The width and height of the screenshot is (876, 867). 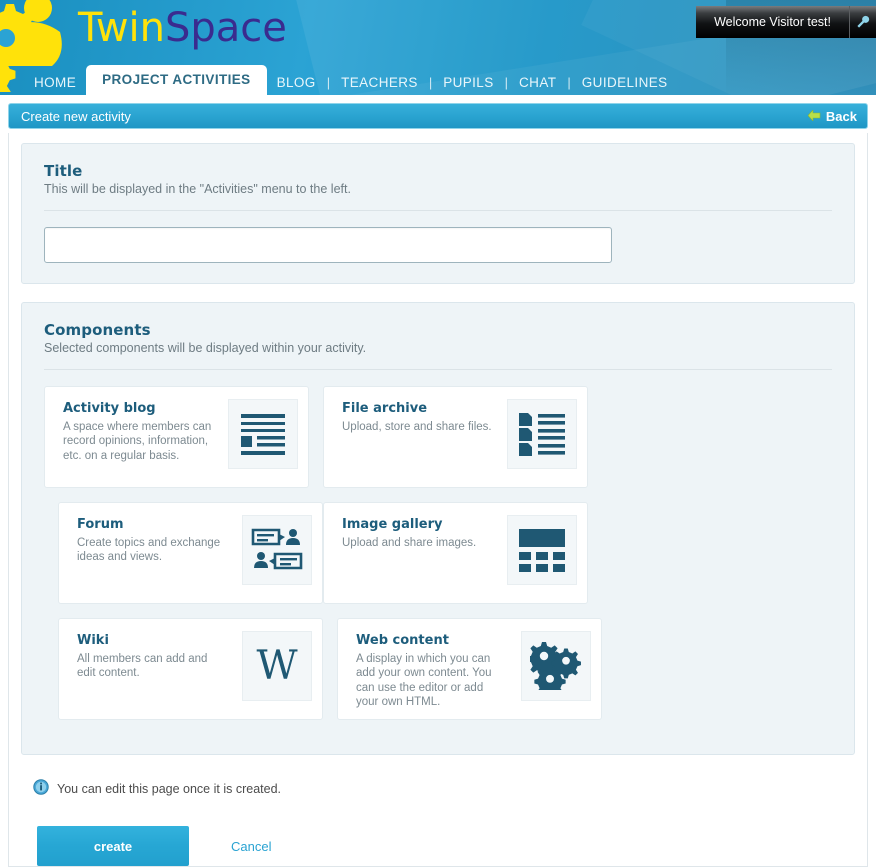 I want to click on wiki-w-glyph: W, so click(x=277, y=666).